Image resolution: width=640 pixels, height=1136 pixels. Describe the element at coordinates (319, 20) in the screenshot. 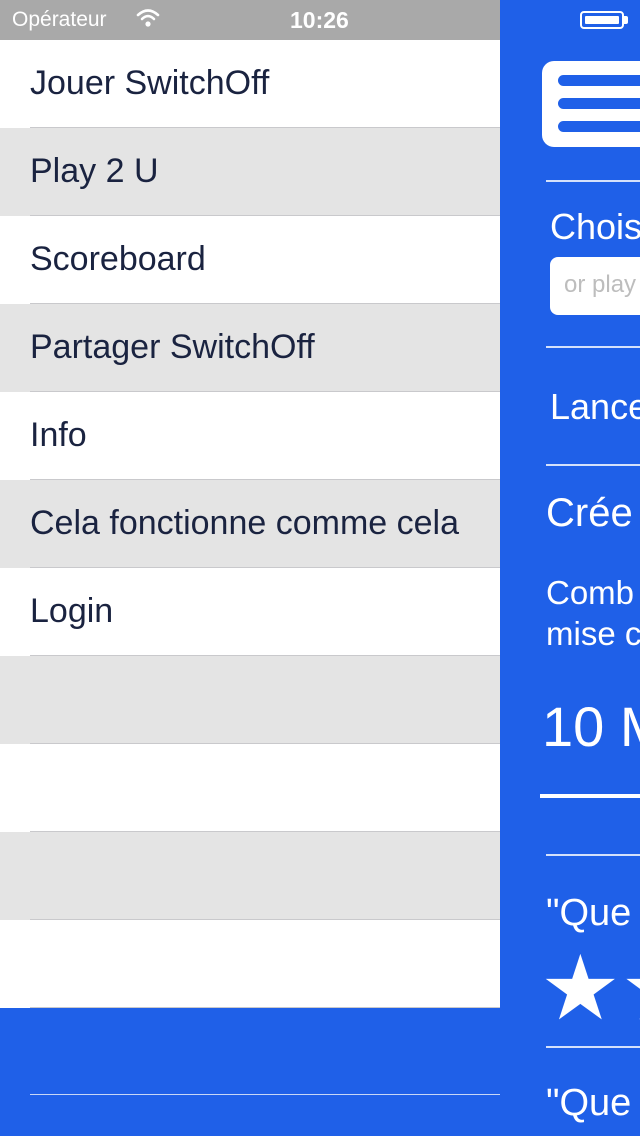

I see `status-time: 10:26` at that location.